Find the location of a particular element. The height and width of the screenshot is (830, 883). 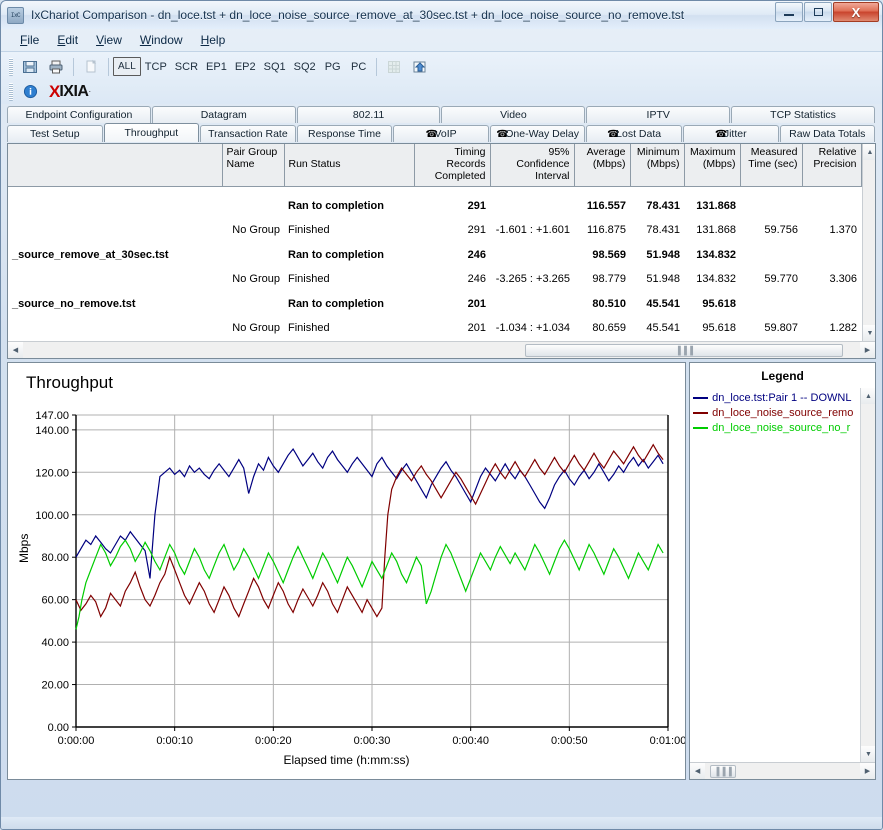

cell-maximum: 134.832 is located at coordinates (716, 279).